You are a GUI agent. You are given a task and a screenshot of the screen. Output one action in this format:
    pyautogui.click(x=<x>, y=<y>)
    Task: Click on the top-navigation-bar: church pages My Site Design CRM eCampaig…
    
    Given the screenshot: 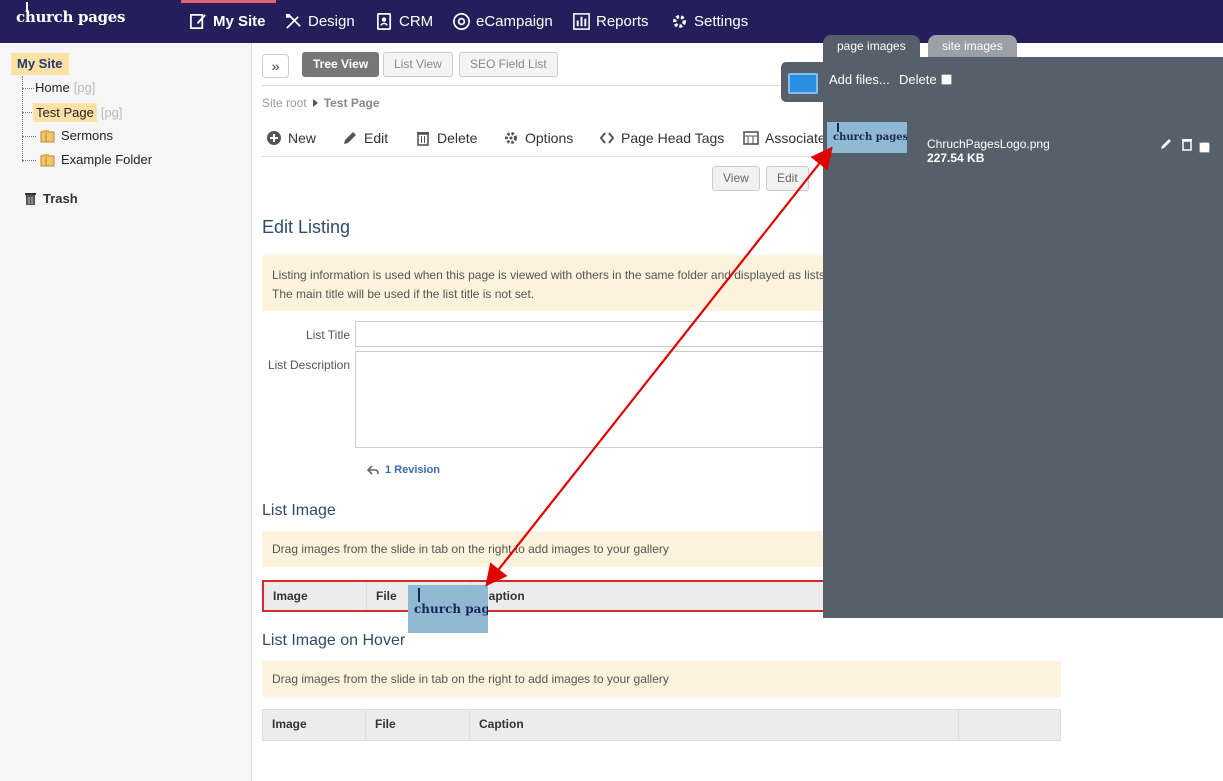 What is the action you would take?
    pyautogui.click(x=611, y=21)
    